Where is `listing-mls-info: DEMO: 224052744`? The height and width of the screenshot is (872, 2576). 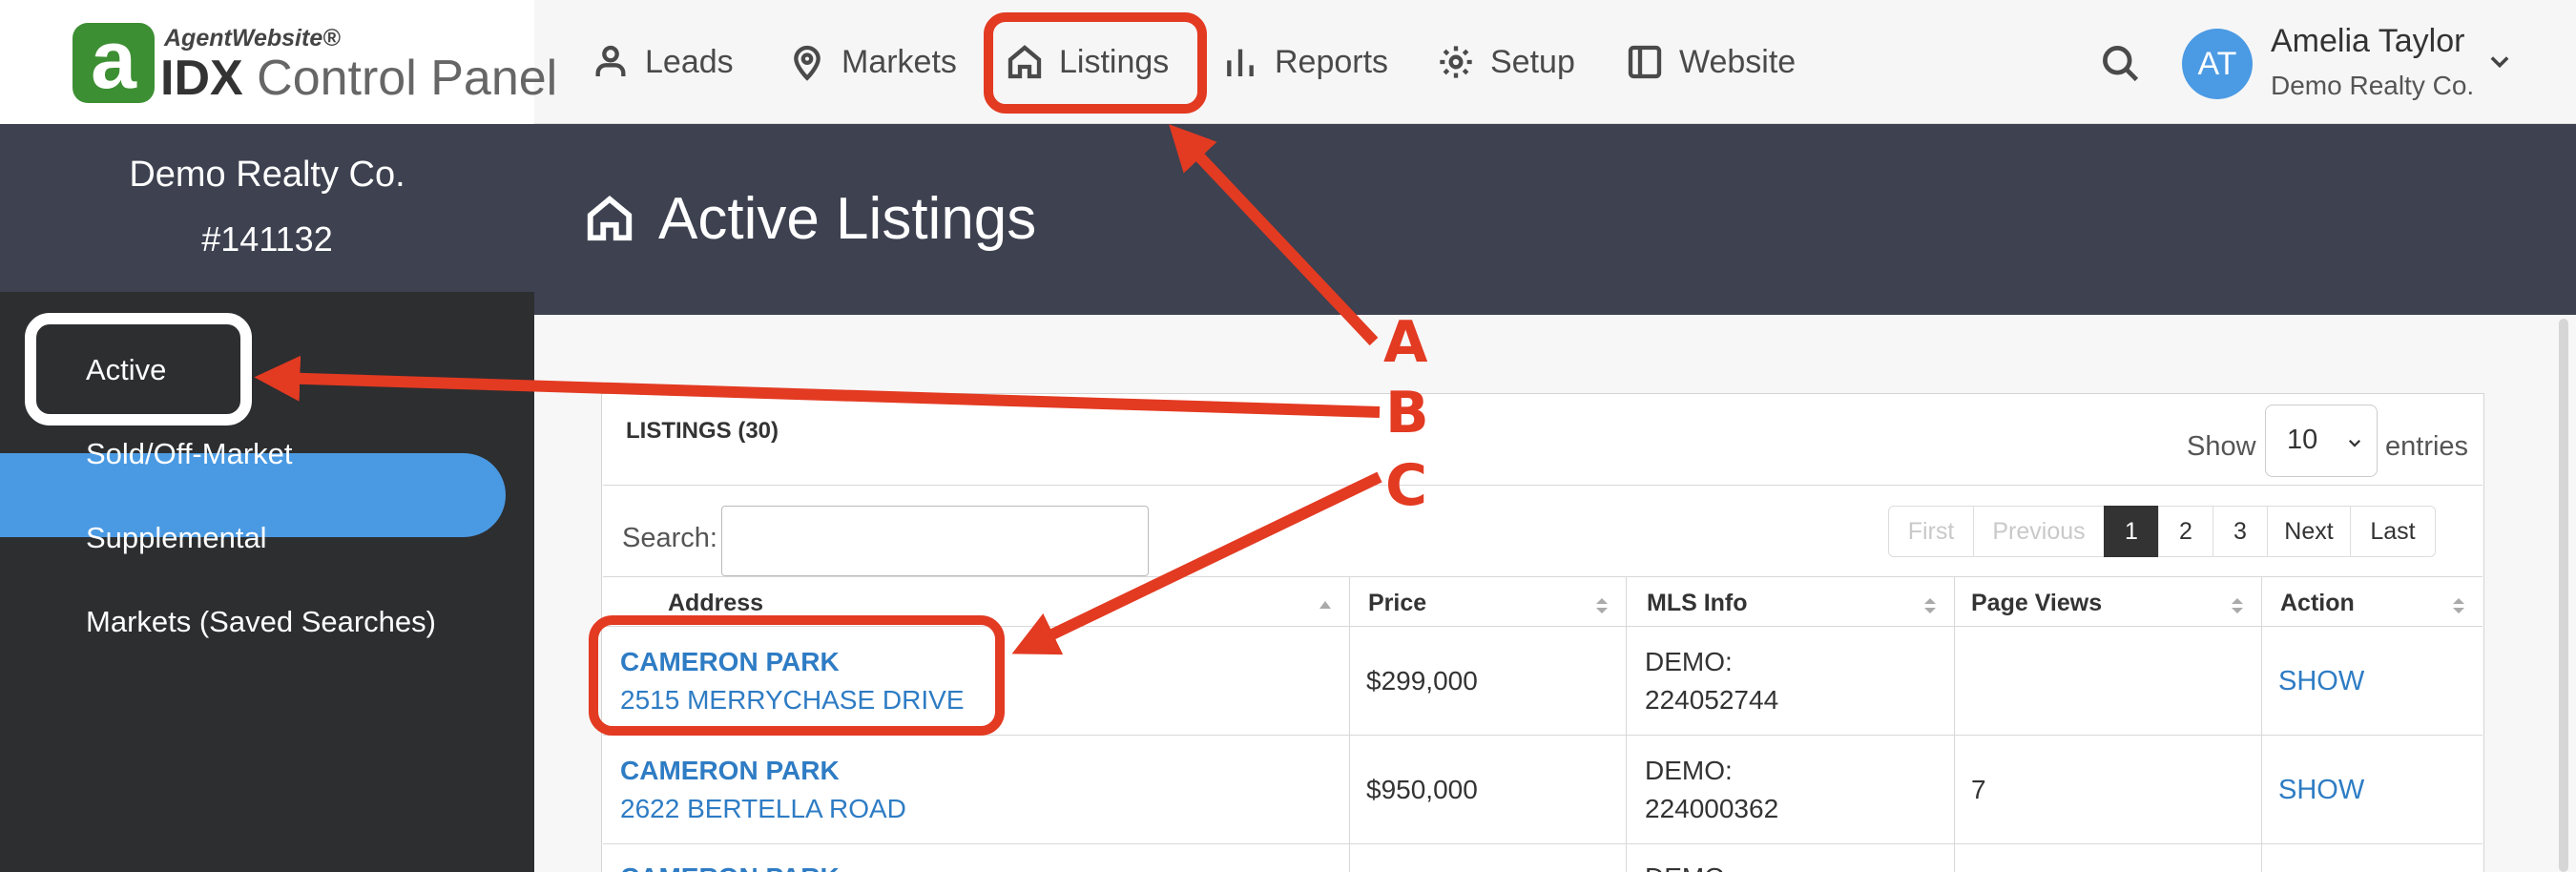 listing-mls-info: DEMO: 224052744 is located at coordinates (1712, 681).